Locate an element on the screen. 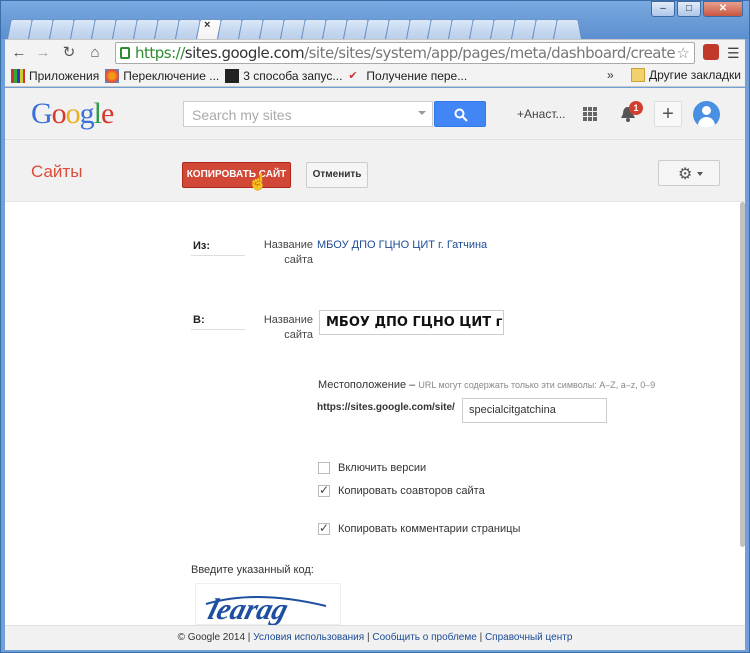 The height and width of the screenshot is (653, 750). share-plus-button: + is located at coordinates (668, 114).